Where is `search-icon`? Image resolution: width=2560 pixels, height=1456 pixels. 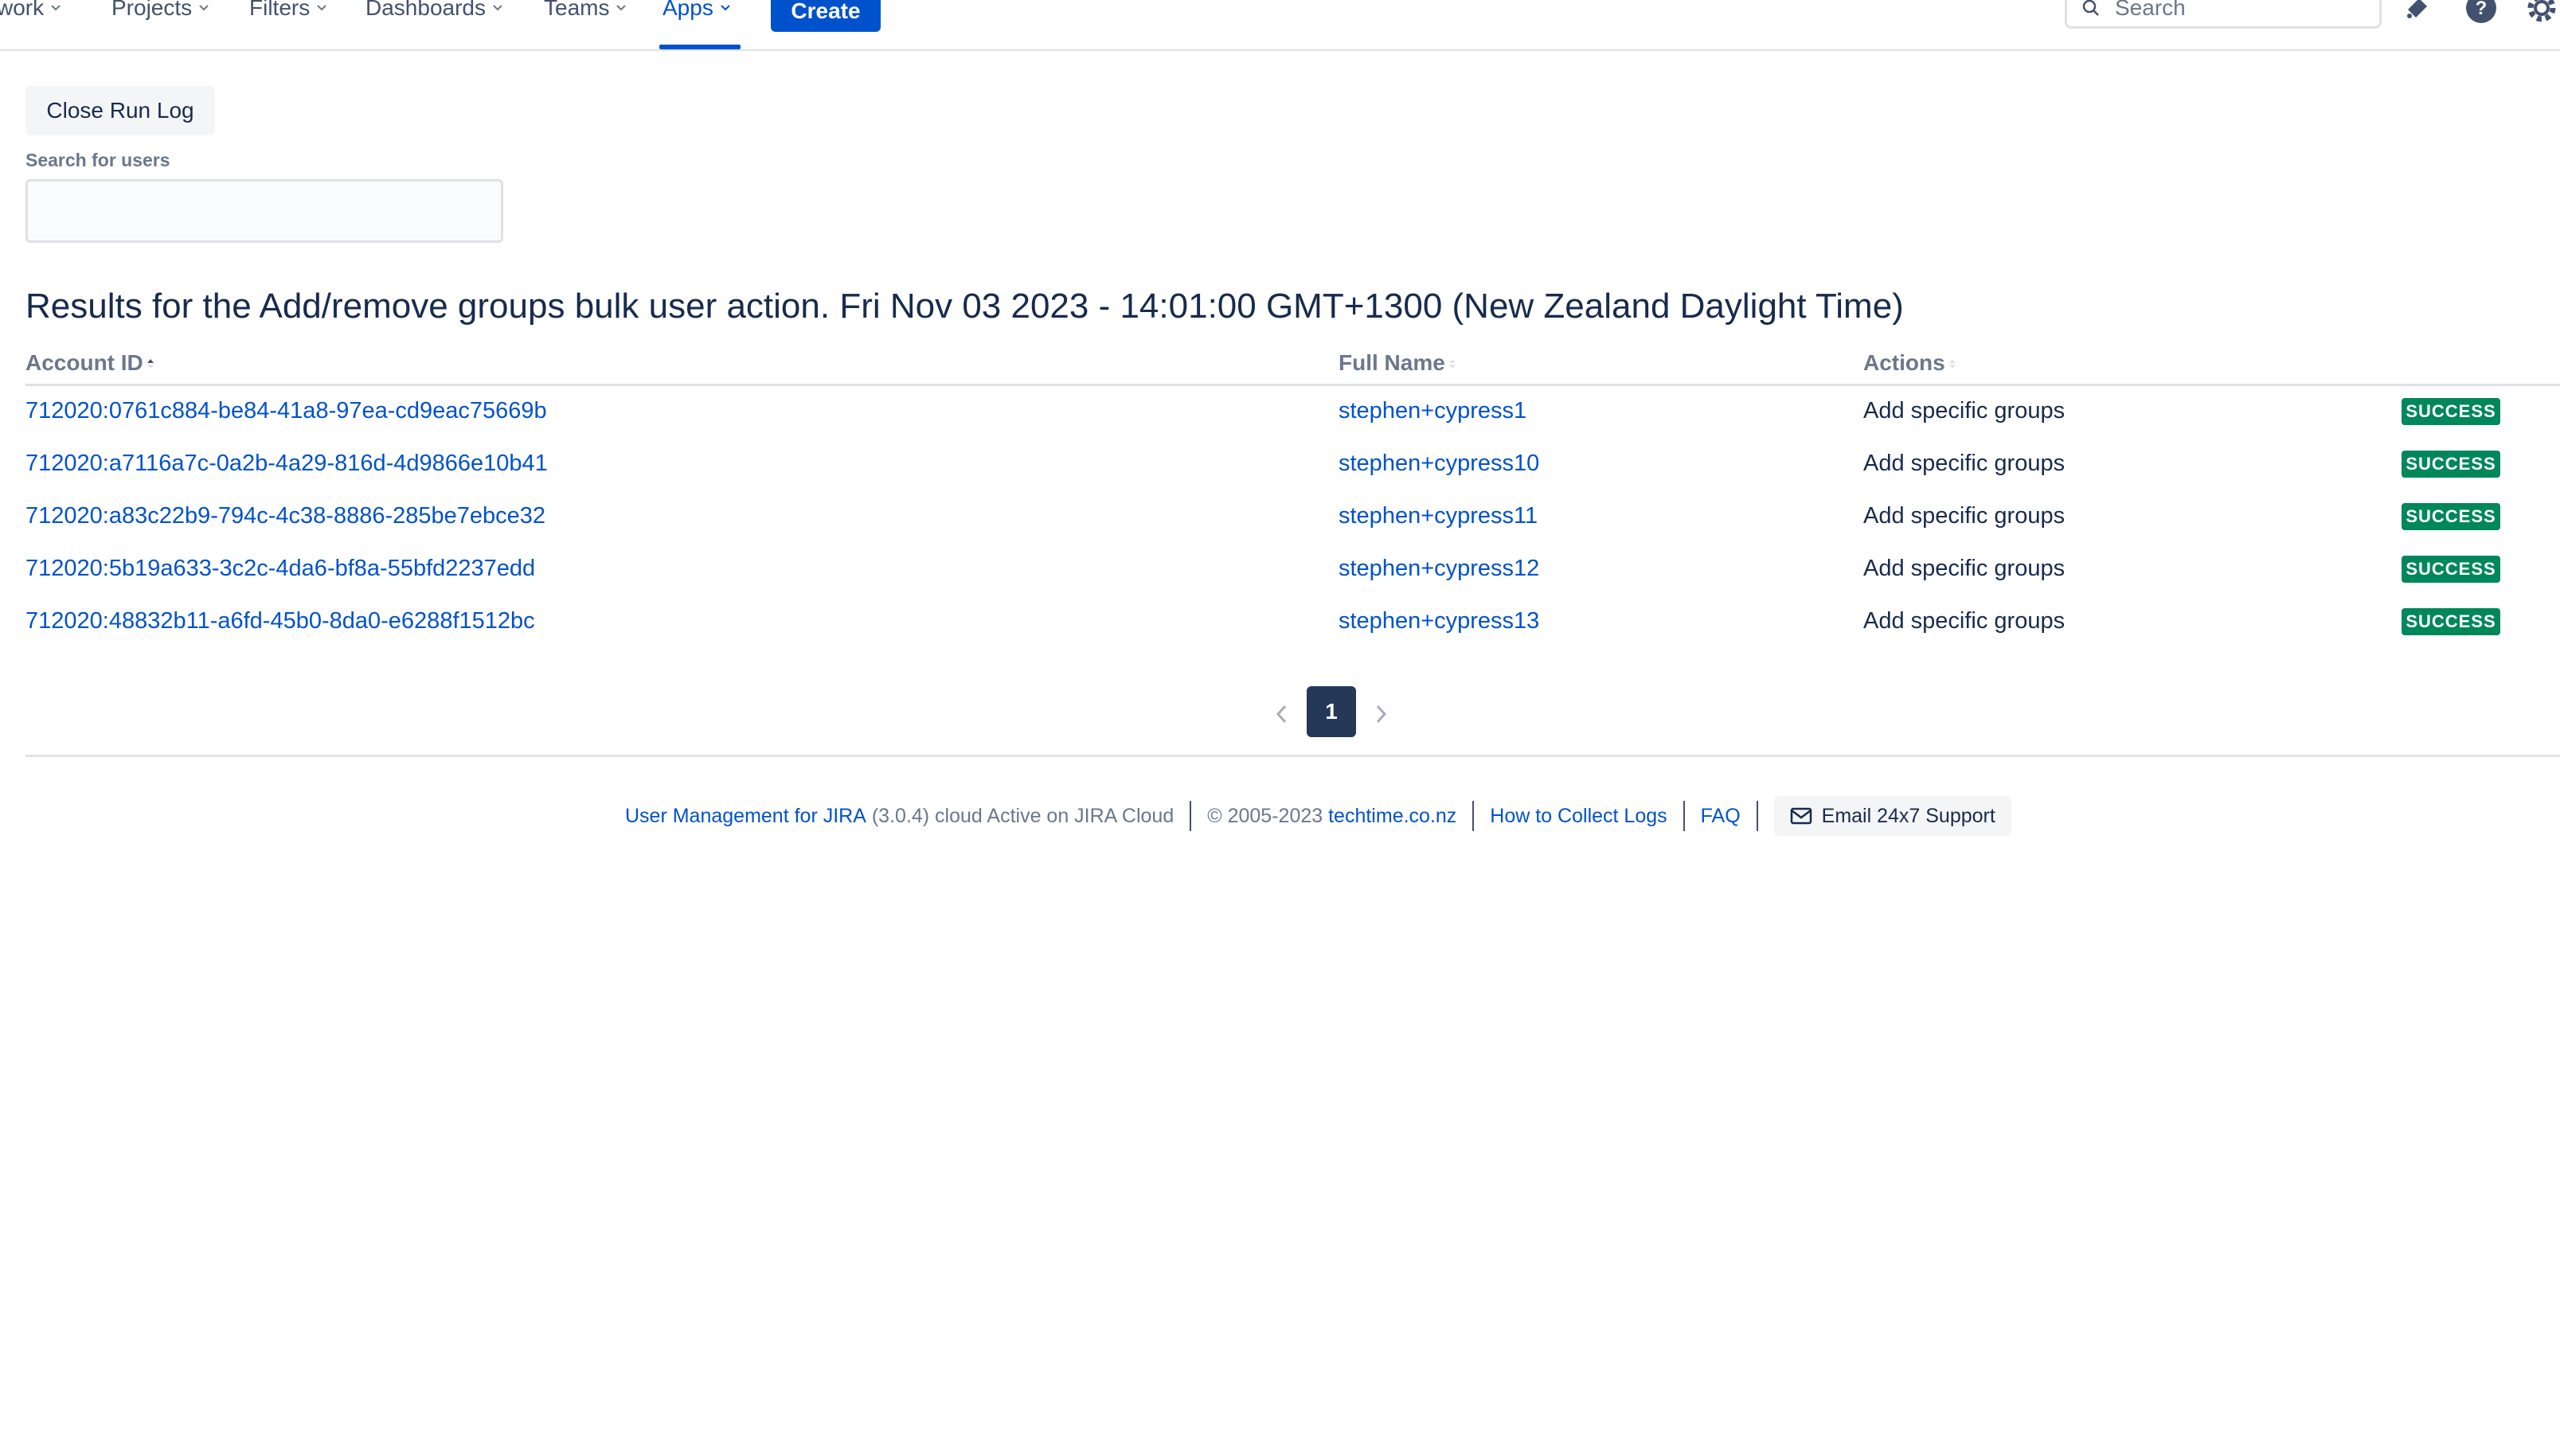
search-icon is located at coordinates (2090, 8).